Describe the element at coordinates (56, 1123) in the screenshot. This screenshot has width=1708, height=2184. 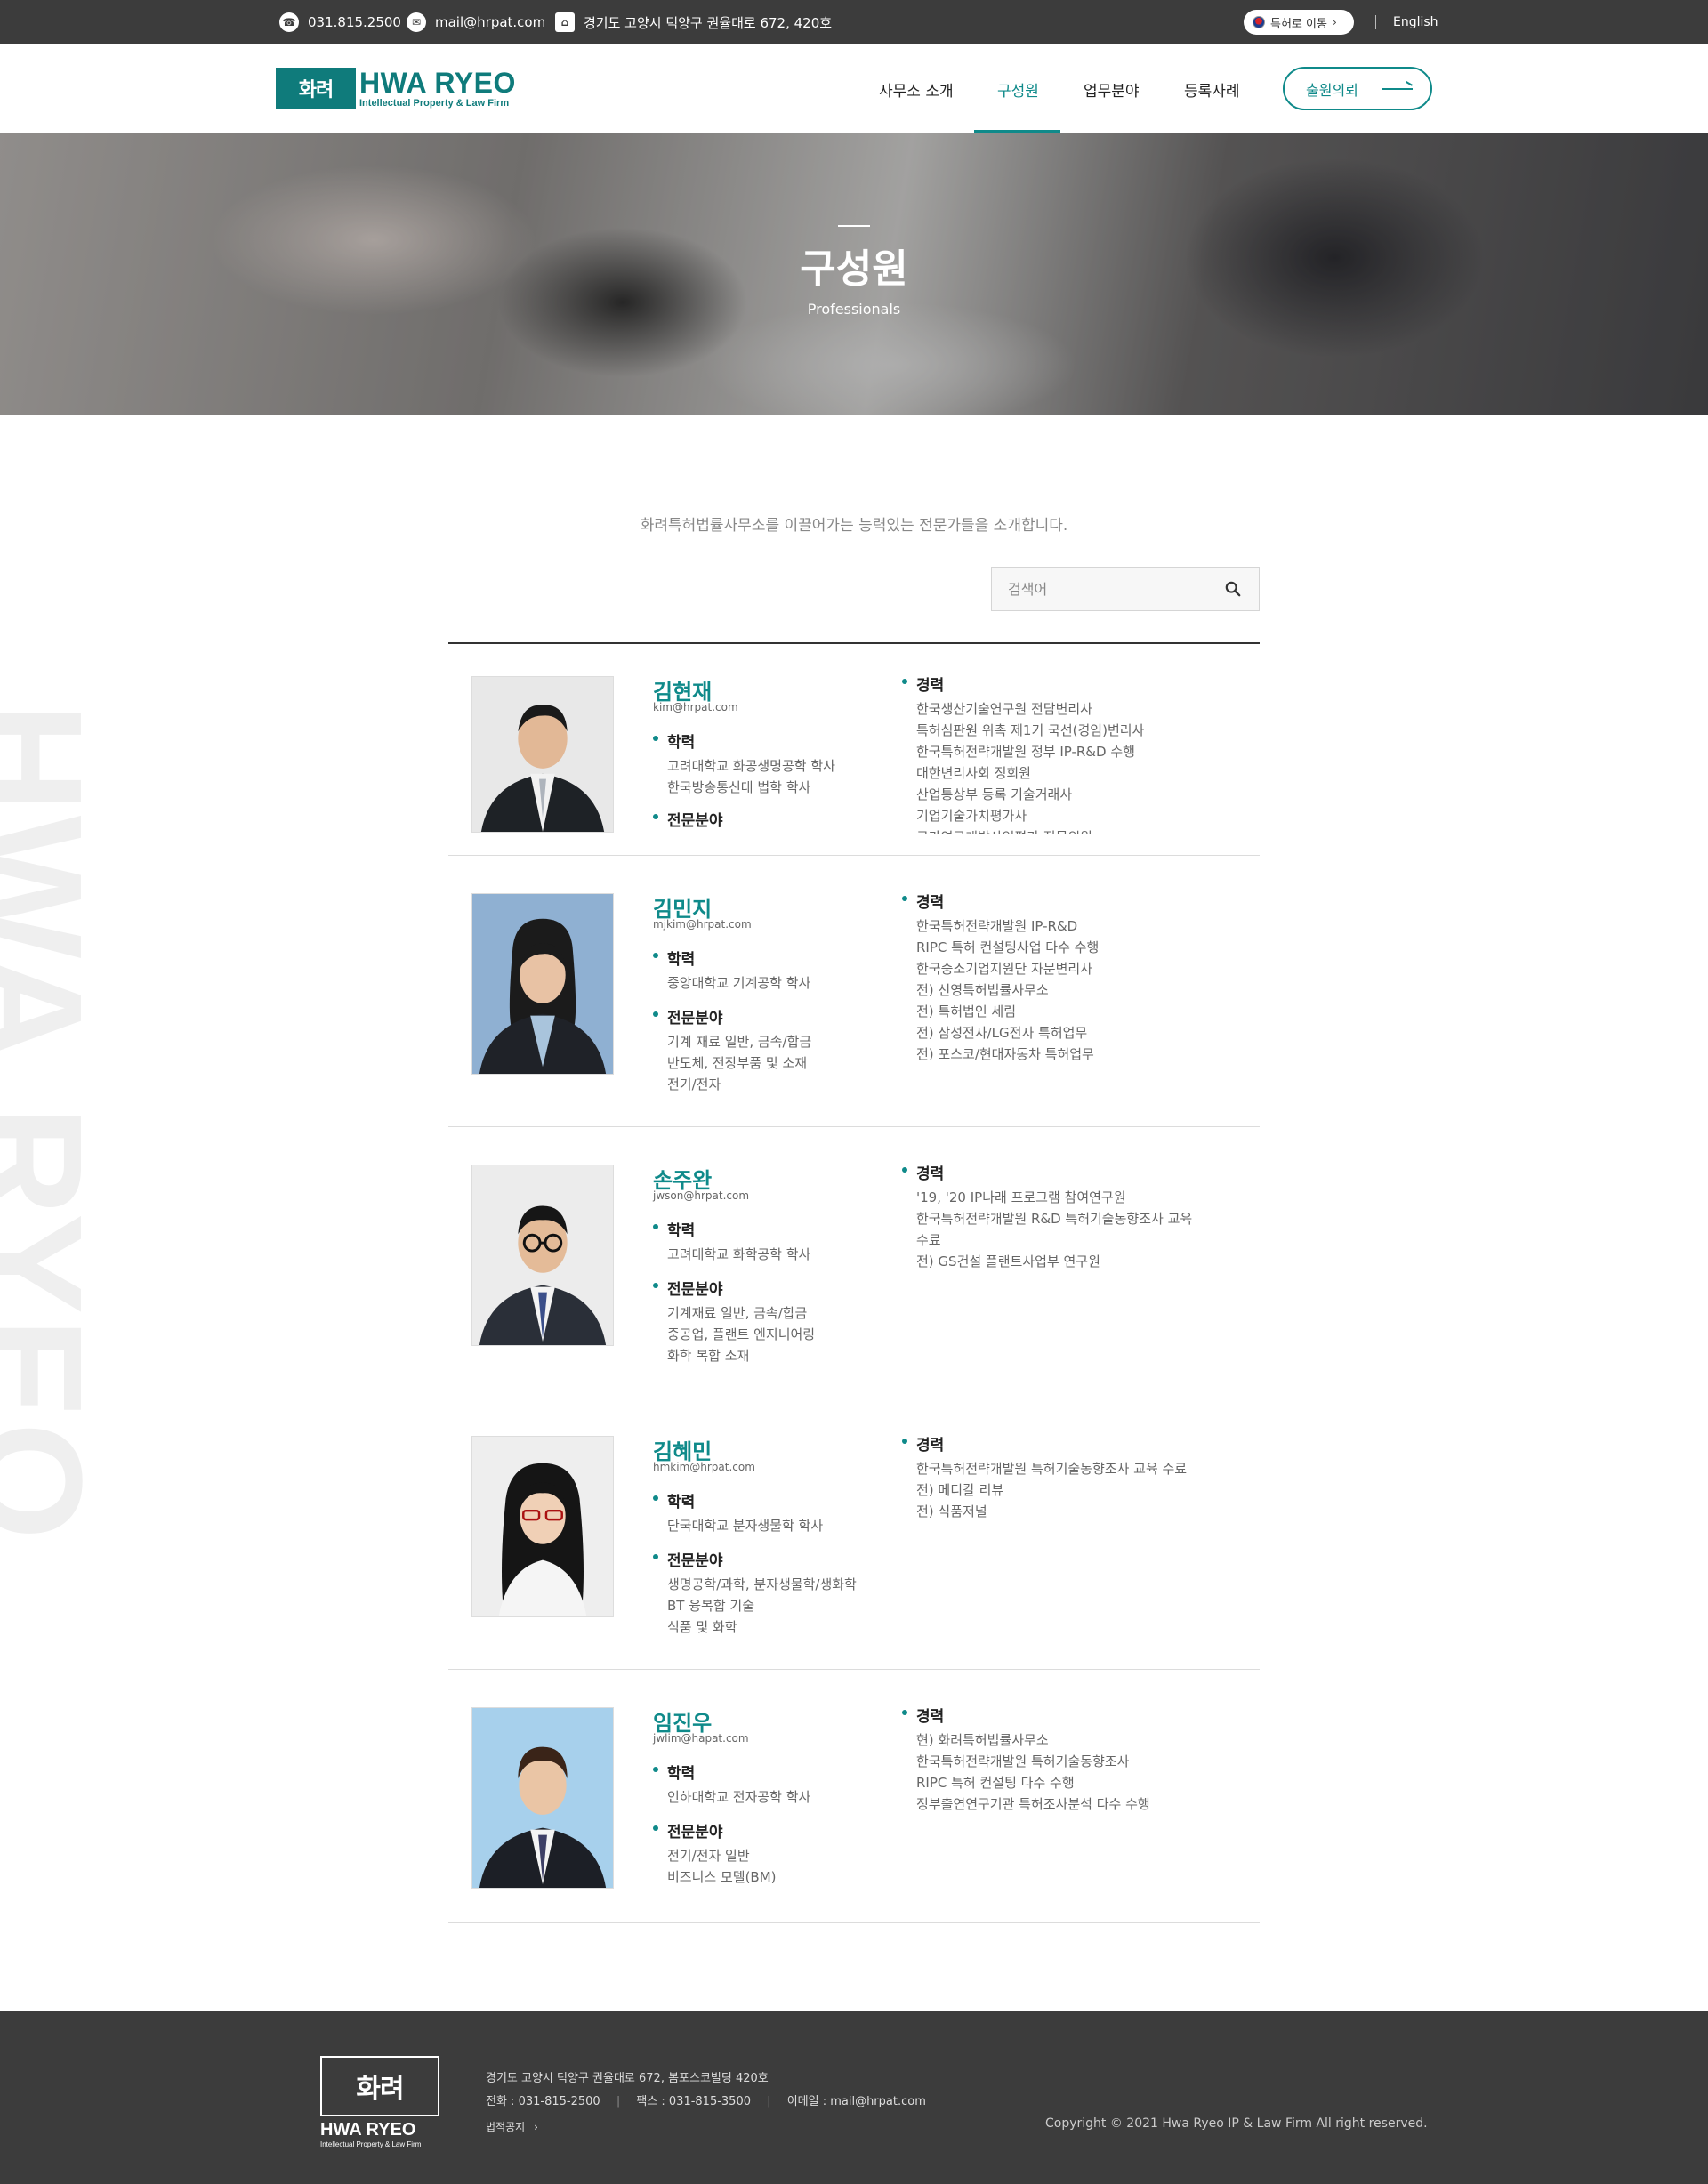
I see `watermark-text: HWA RYEO` at that location.